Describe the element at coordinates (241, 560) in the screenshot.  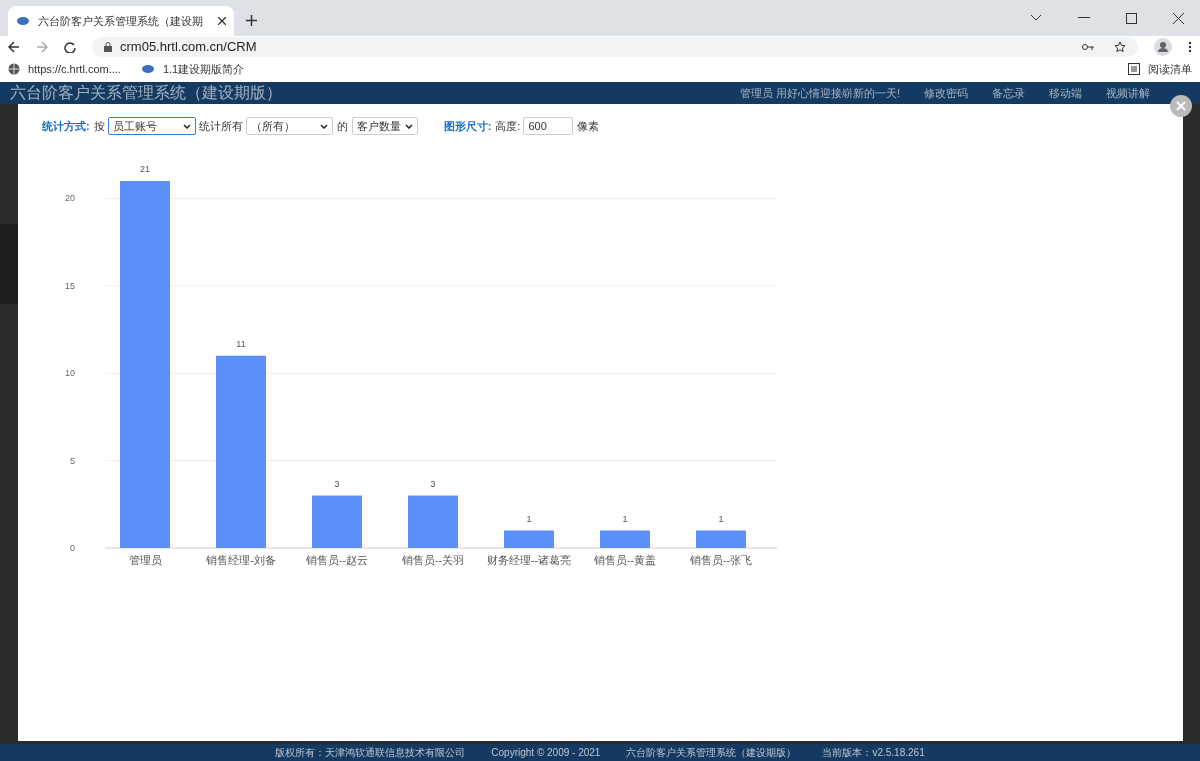
I see `category-label: 销售经理-刘备` at that location.